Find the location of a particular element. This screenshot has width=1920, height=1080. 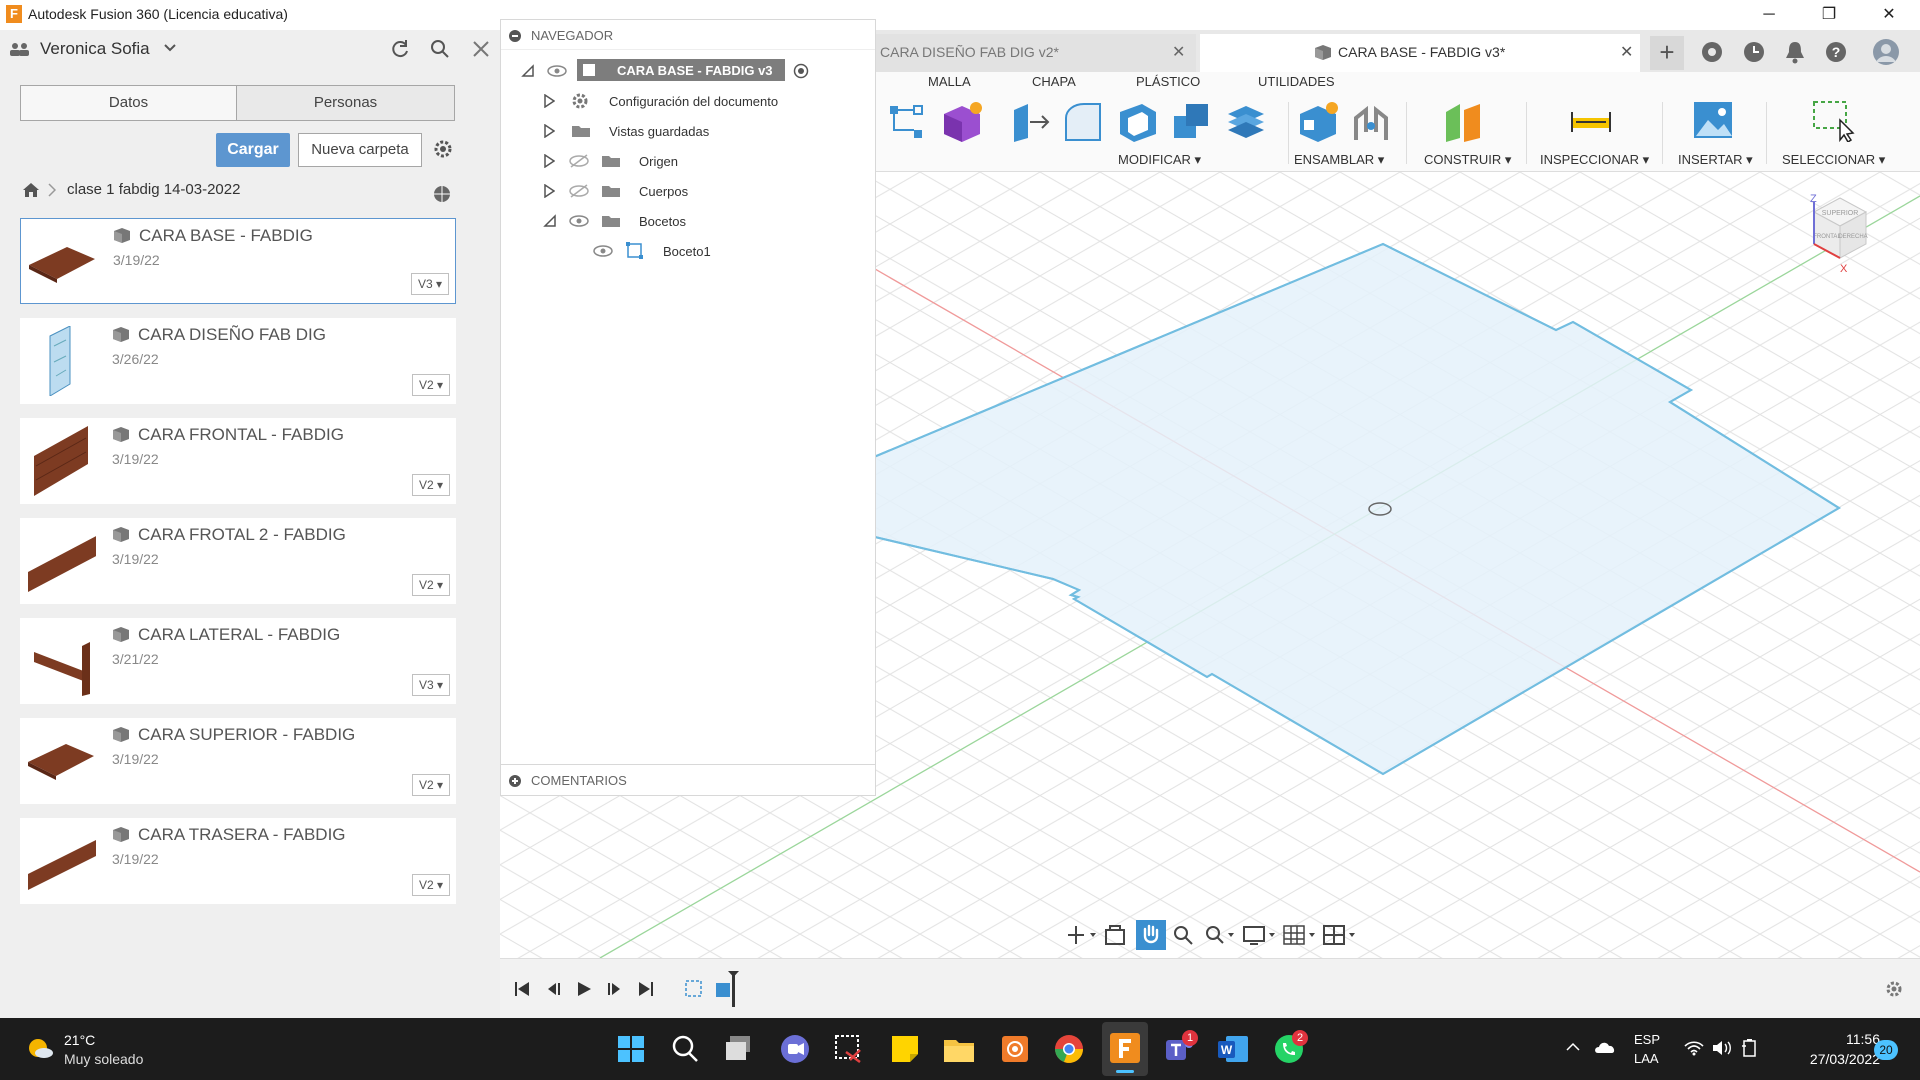

job-status-icon is located at coordinates (1754, 52).